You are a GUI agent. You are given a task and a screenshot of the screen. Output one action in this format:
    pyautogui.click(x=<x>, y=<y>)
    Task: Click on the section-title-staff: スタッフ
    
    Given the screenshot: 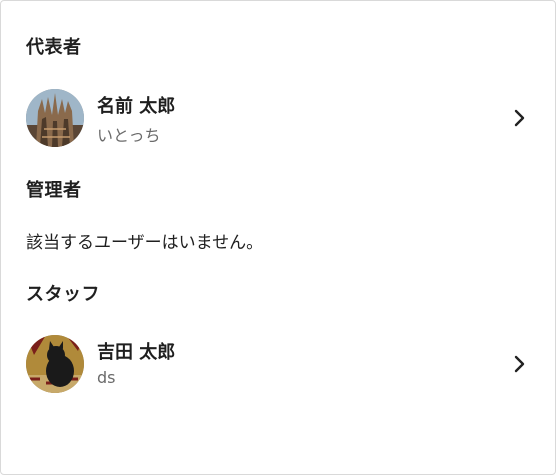 What is the action you would take?
    pyautogui.click(x=63, y=294)
    